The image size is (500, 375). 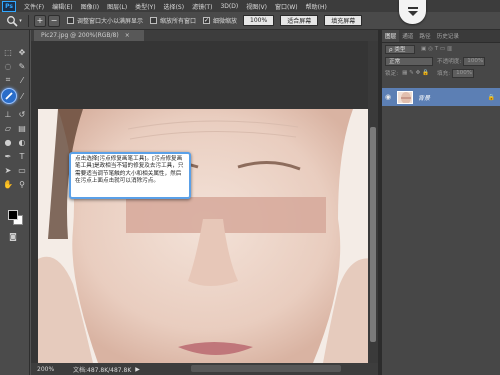 I want to click on lock-icons: ▦ ✎ ✥ 🔒, so click(x=415, y=73).